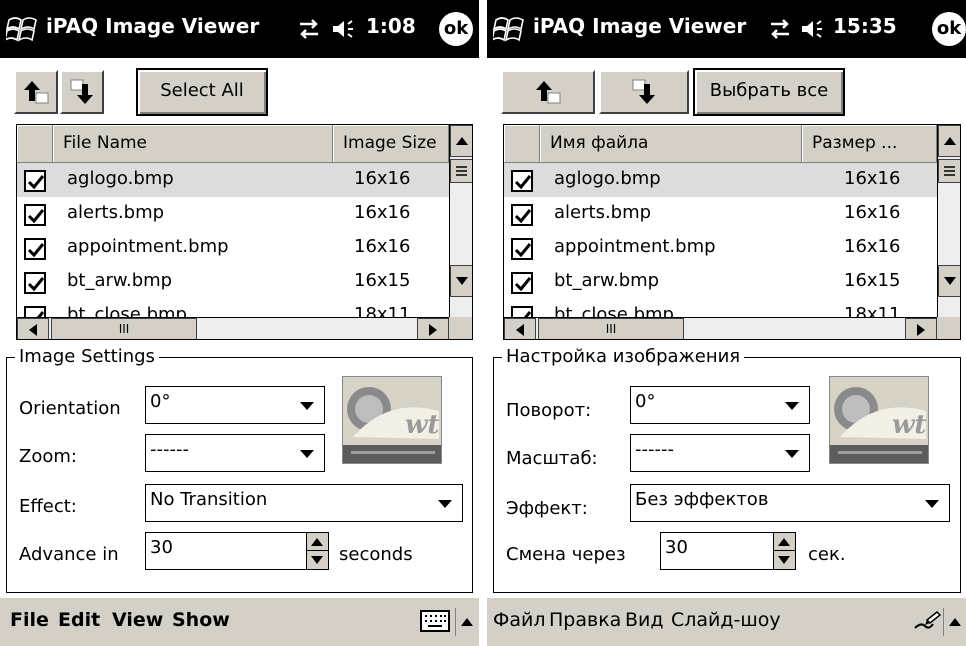 Image resolution: width=966 pixels, height=646 pixels. Describe the element at coordinates (201, 620) in the screenshot. I see `menu-show: Show` at that location.